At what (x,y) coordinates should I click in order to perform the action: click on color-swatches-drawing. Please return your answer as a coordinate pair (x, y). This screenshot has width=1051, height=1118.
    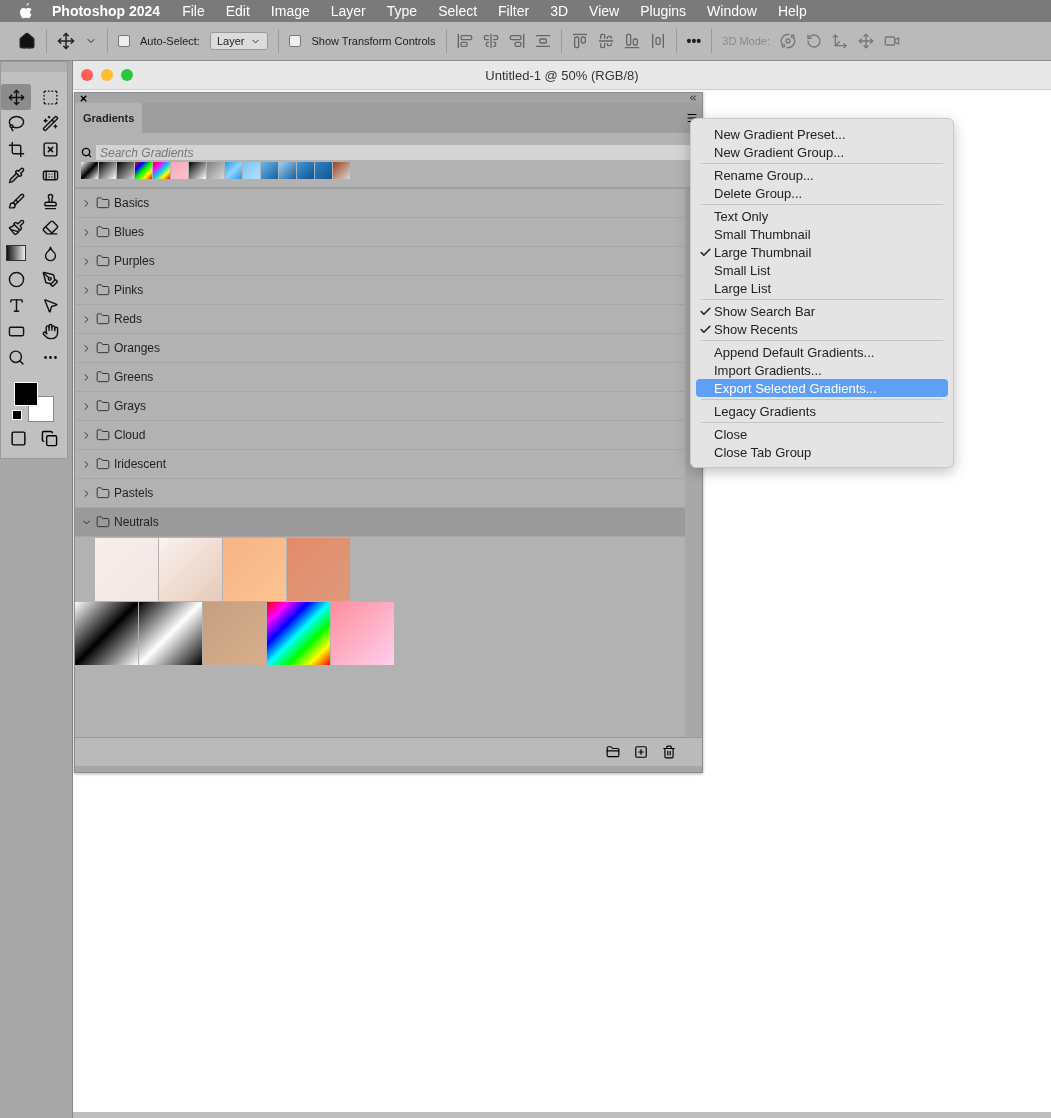
    Looking at the image, I should click on (34, 402).